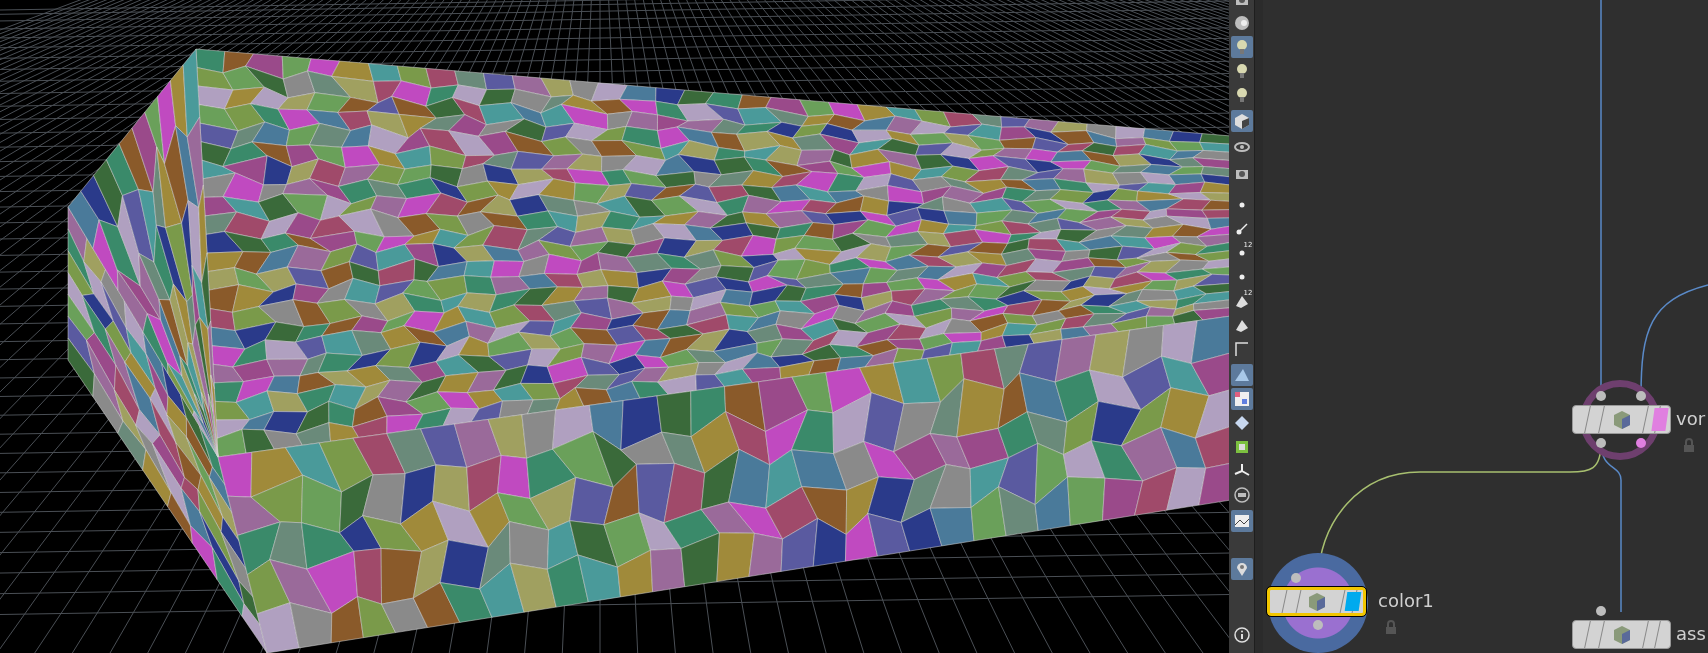 The width and height of the screenshot is (1708, 653). I want to click on node-label: color1, so click(1406, 601).